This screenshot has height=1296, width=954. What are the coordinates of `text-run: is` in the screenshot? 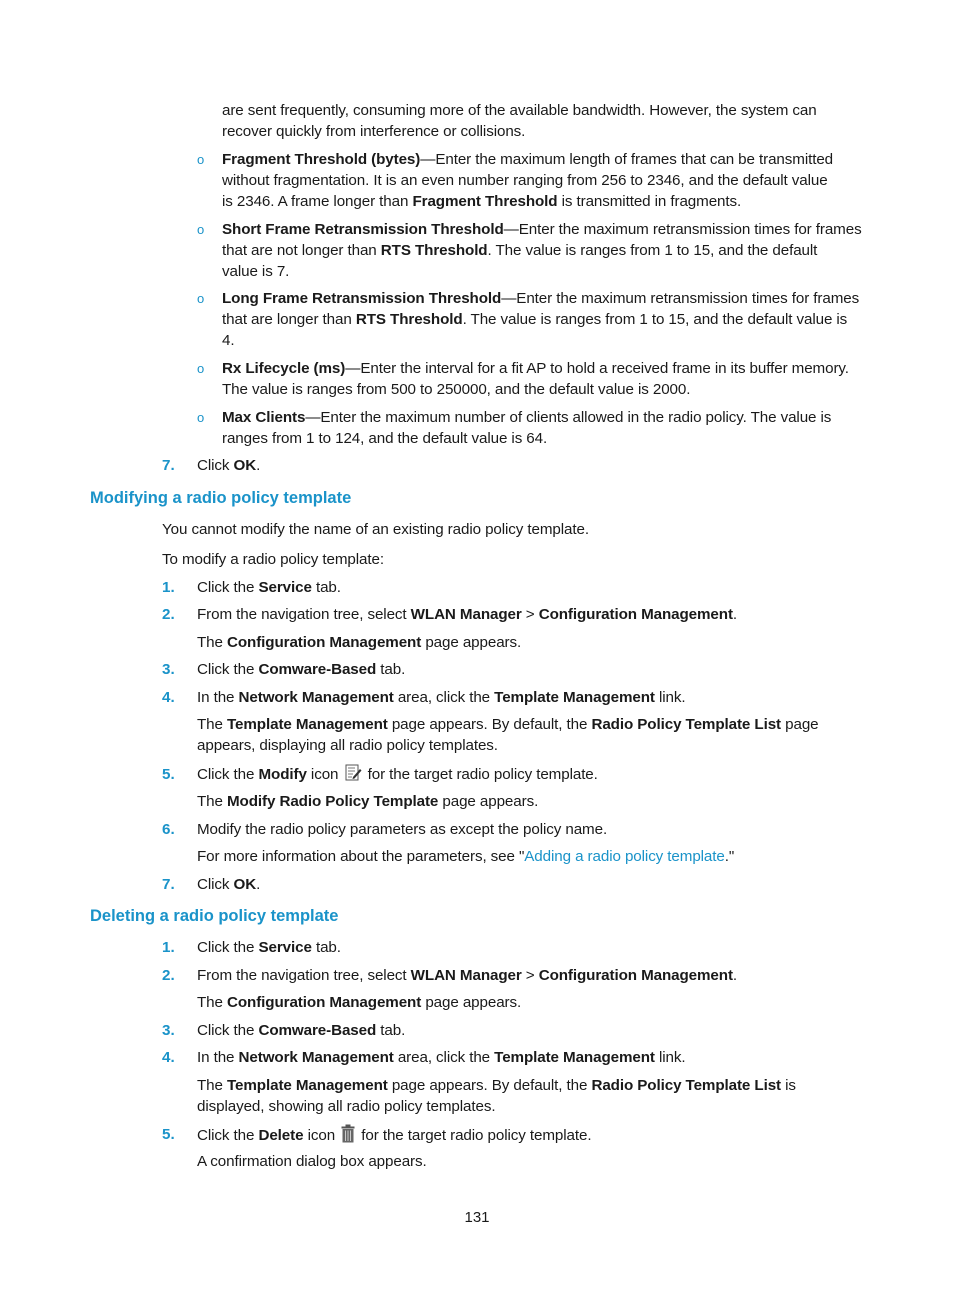 It's located at (788, 1085).